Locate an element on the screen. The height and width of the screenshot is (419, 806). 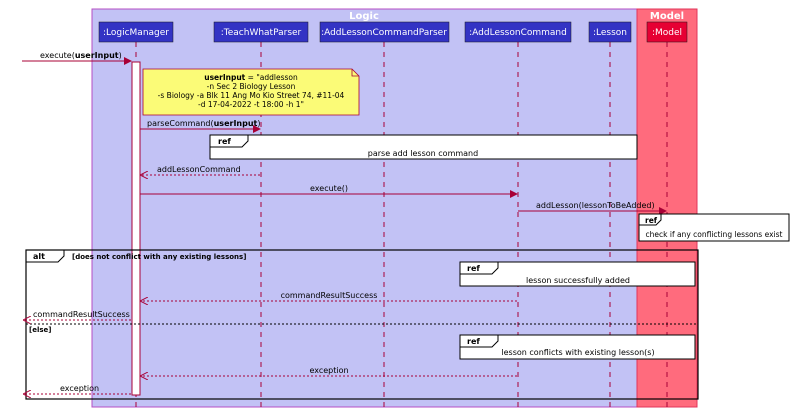
message-execute-call-label: execute() is located at coordinates (329, 188).